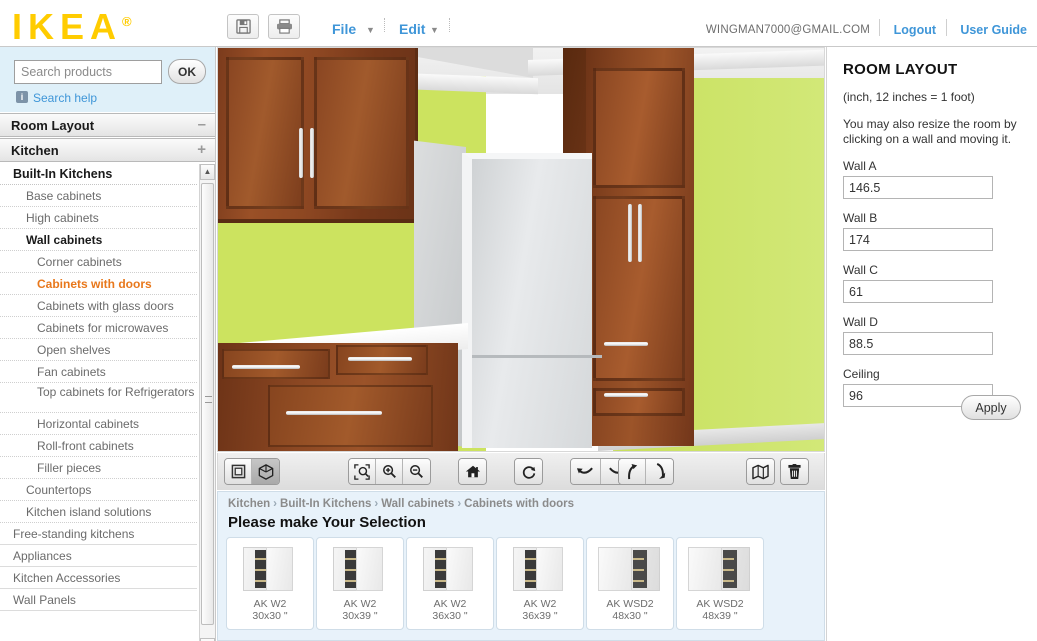 The image size is (1037, 641). Describe the element at coordinates (59, 490) in the screenshot. I see `tree-item-label: Countertops` at that location.